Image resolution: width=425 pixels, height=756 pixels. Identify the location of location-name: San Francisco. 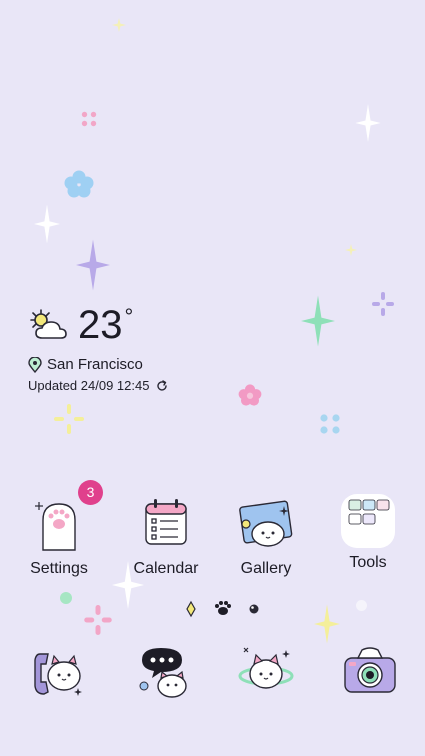
(95, 364).